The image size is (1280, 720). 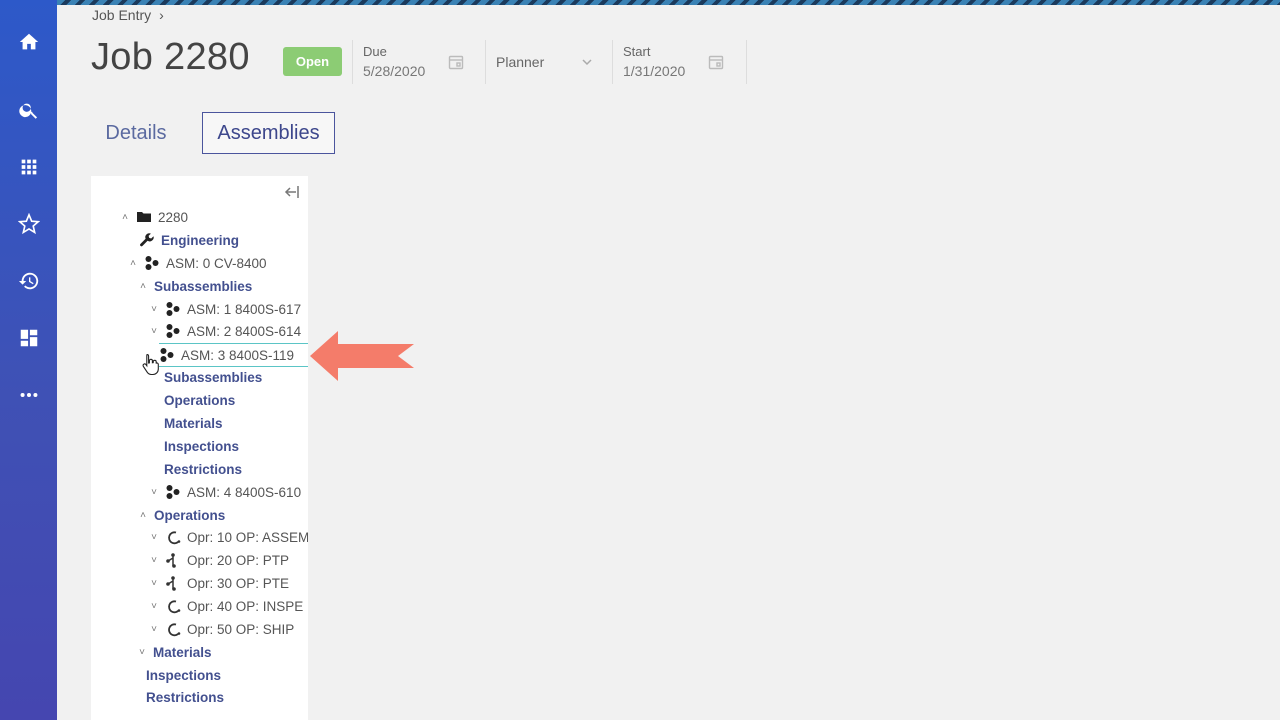 What do you see at coordinates (28, 167) in the screenshot?
I see `grid-icon` at bounding box center [28, 167].